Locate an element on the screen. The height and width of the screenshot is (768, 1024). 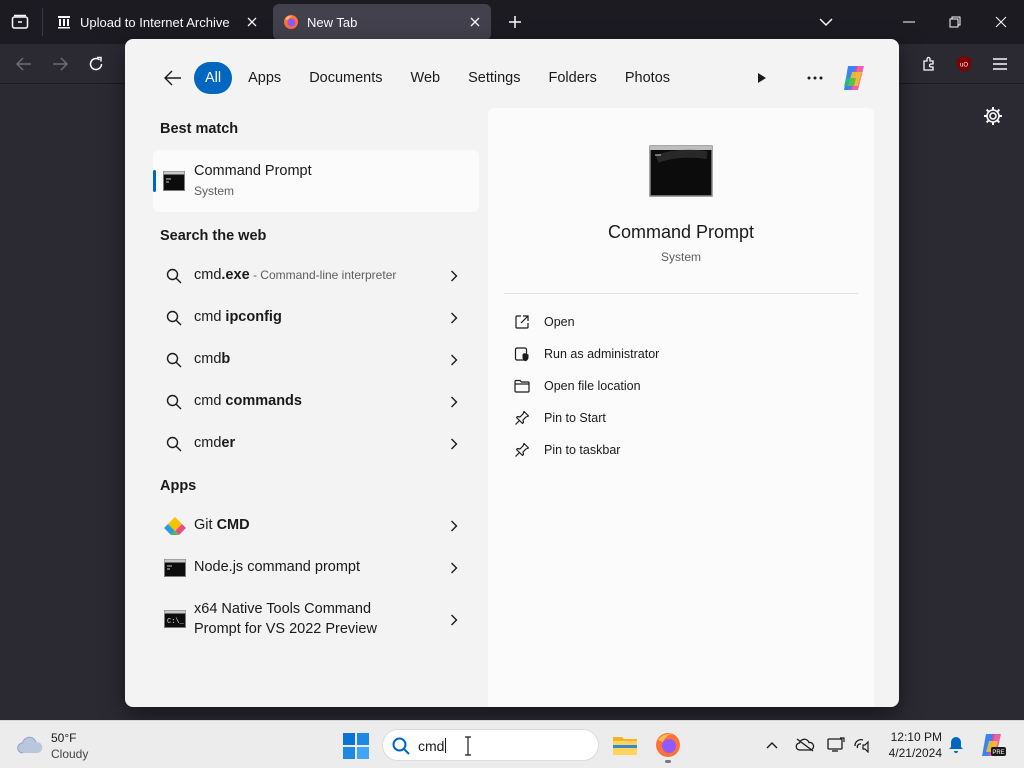
detail-title: Command Prompt is located at coordinates (681, 232).